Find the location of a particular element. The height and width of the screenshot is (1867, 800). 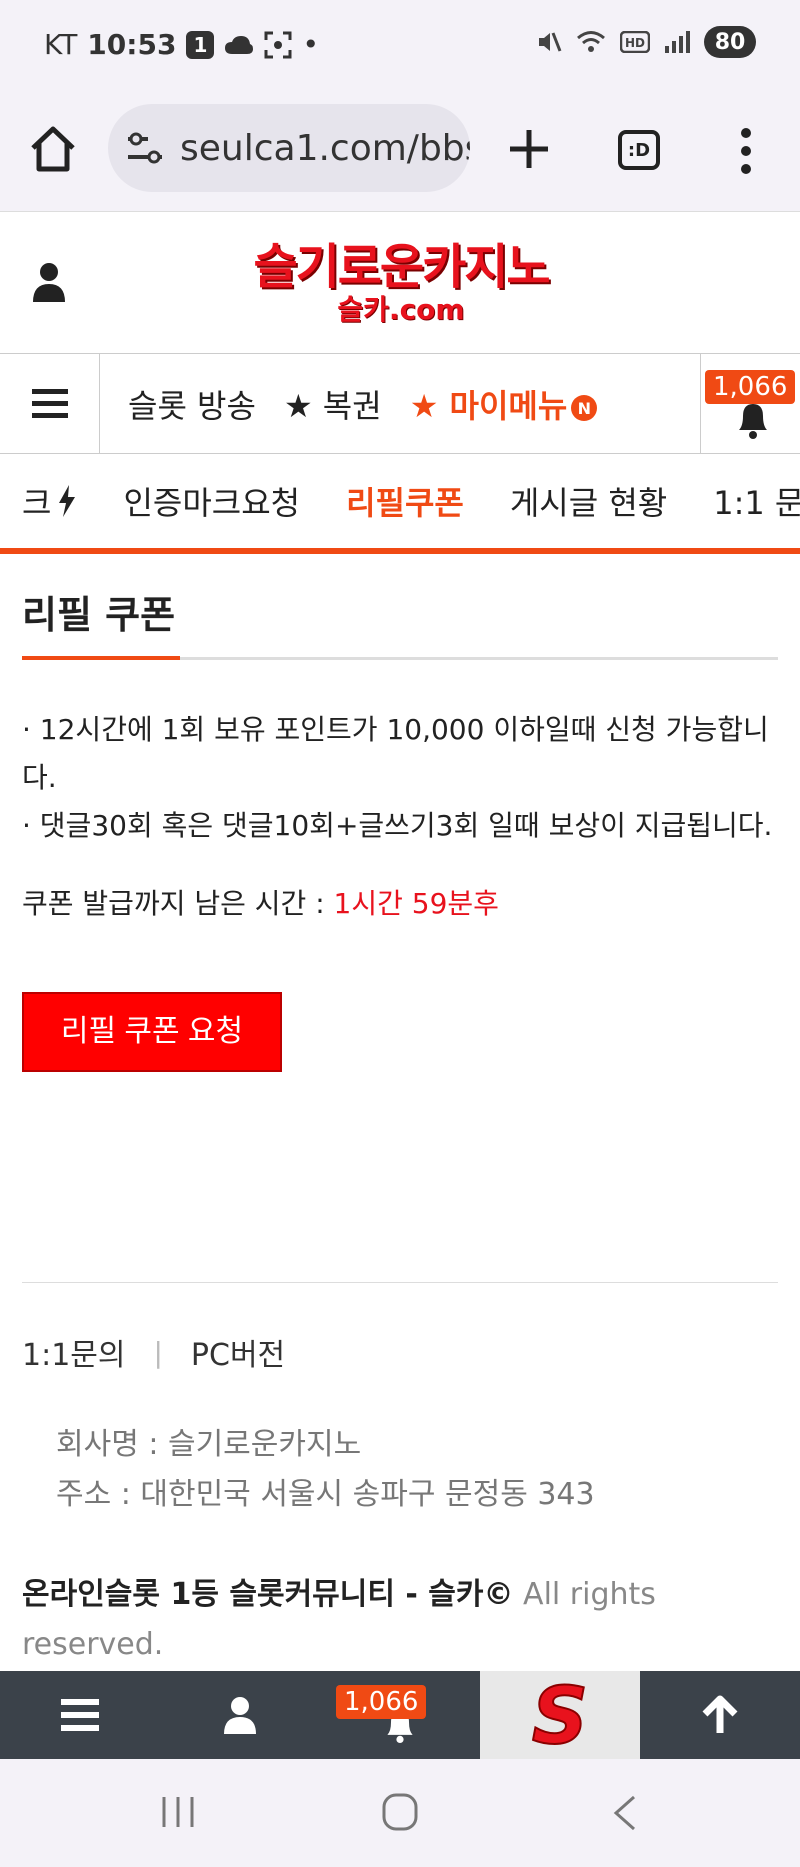

status-bar: KT 10:53 1 • HD 80 is located at coordinates (400, 45).